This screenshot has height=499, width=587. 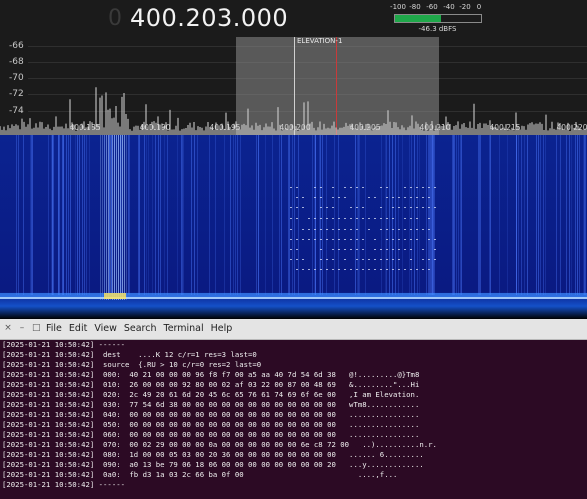 What do you see at coordinates (571, 127) in the screenshot?
I see `x-axis-label: 400.220` at bounding box center [571, 127].